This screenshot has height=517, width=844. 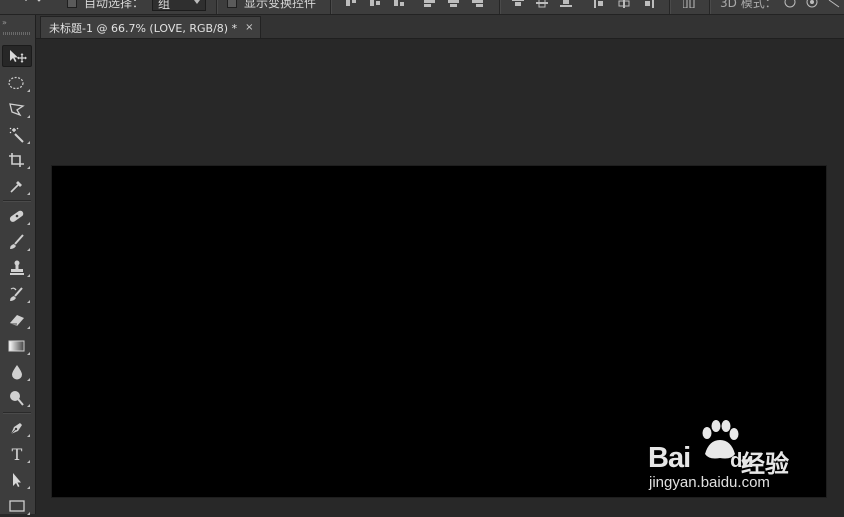 I want to click on auto-select-checkbox, so click(x=72, y=4).